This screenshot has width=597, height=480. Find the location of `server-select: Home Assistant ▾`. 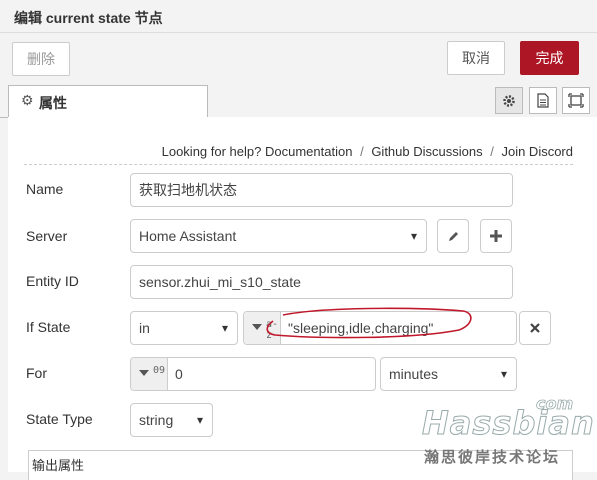

server-select: Home Assistant ▾ is located at coordinates (278, 236).